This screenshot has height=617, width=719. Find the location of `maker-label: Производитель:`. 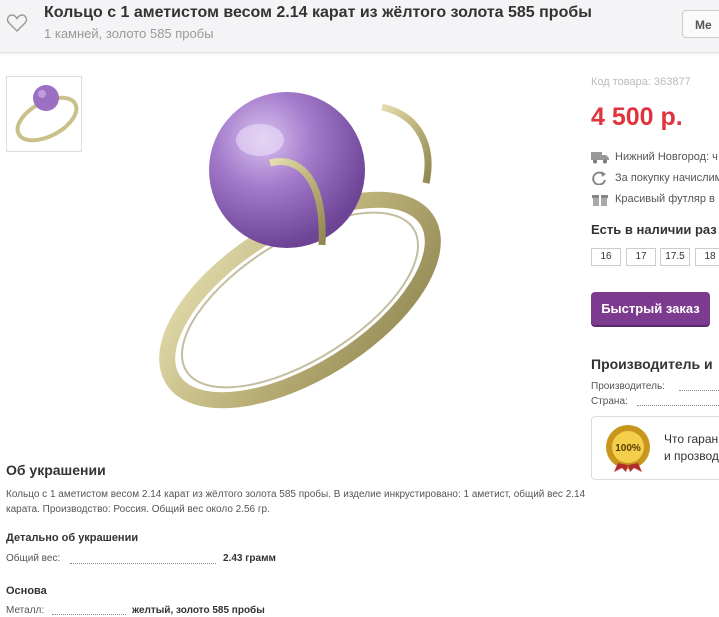

maker-label: Производитель: is located at coordinates (628, 386).